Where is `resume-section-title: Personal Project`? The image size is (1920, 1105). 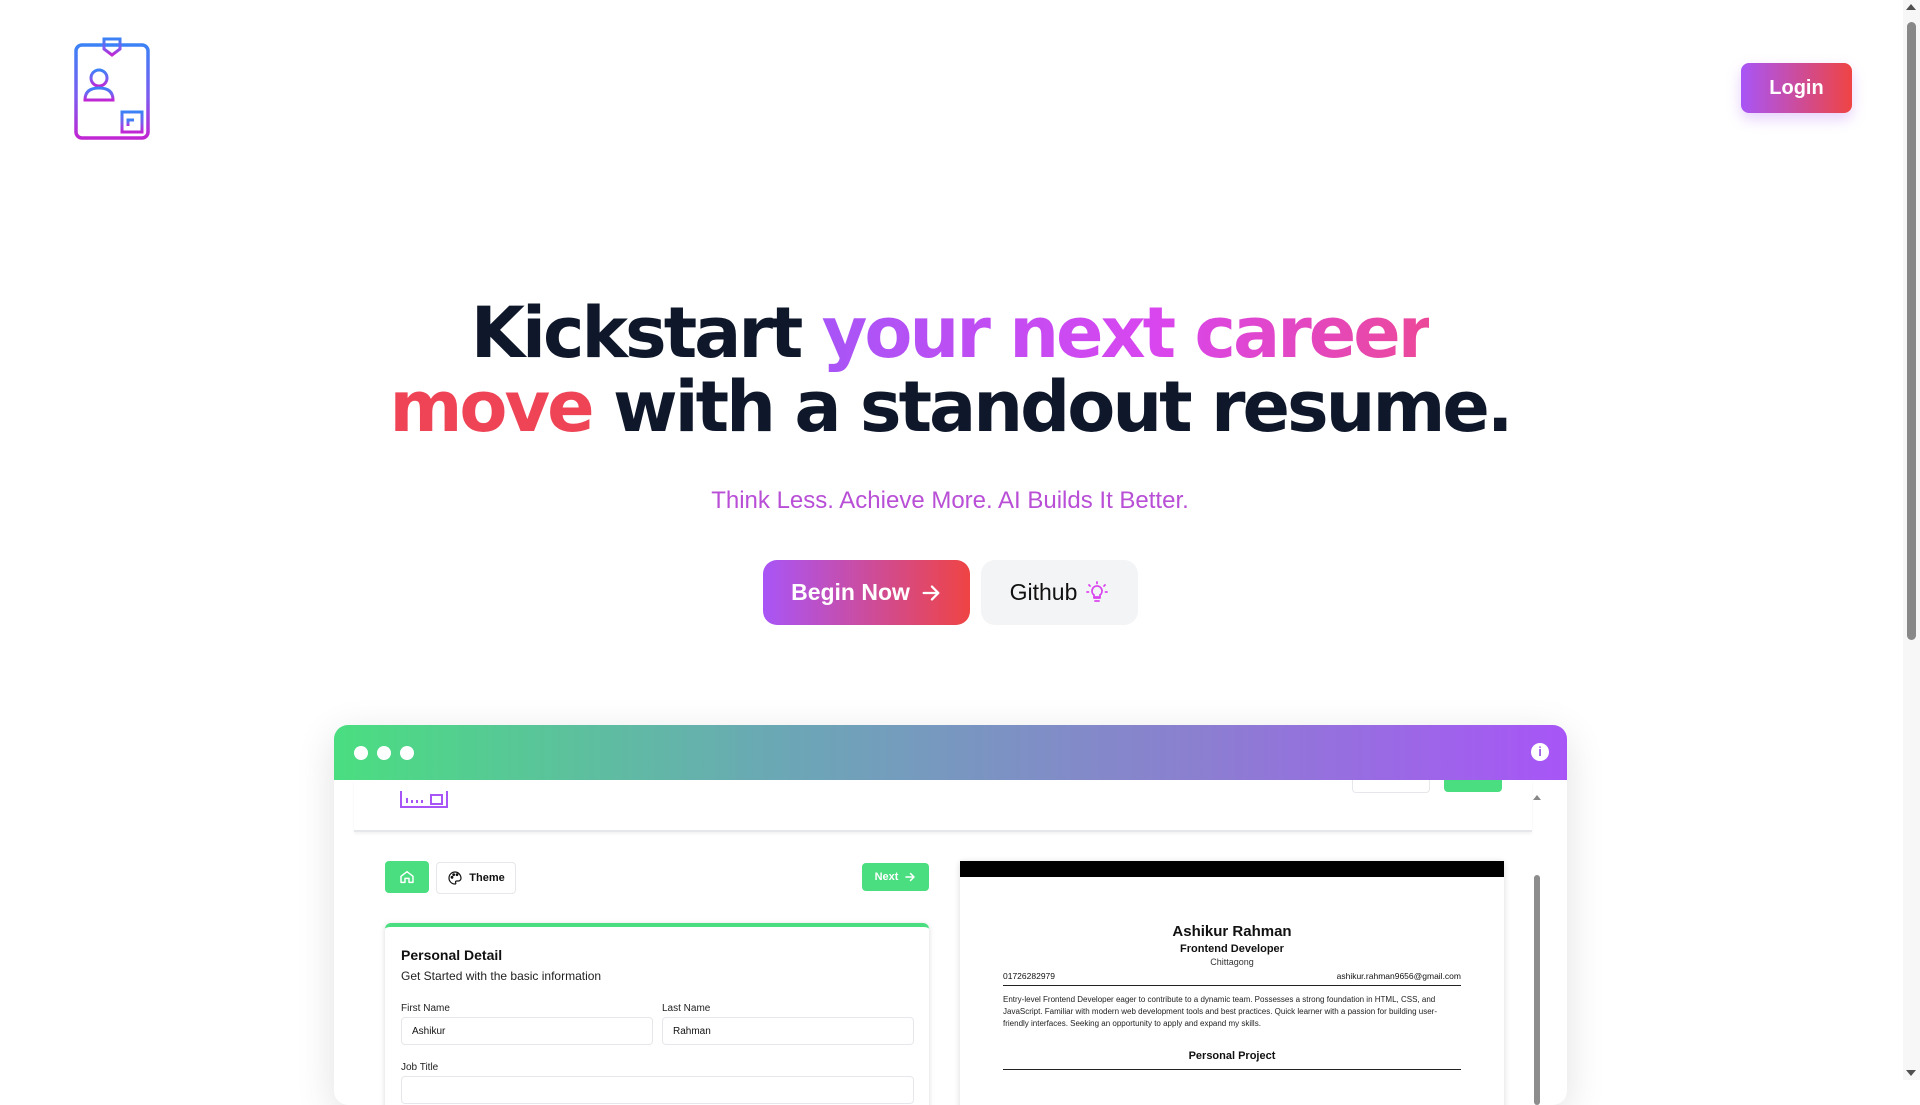
resume-section-title: Personal Project is located at coordinates (1232, 1056).